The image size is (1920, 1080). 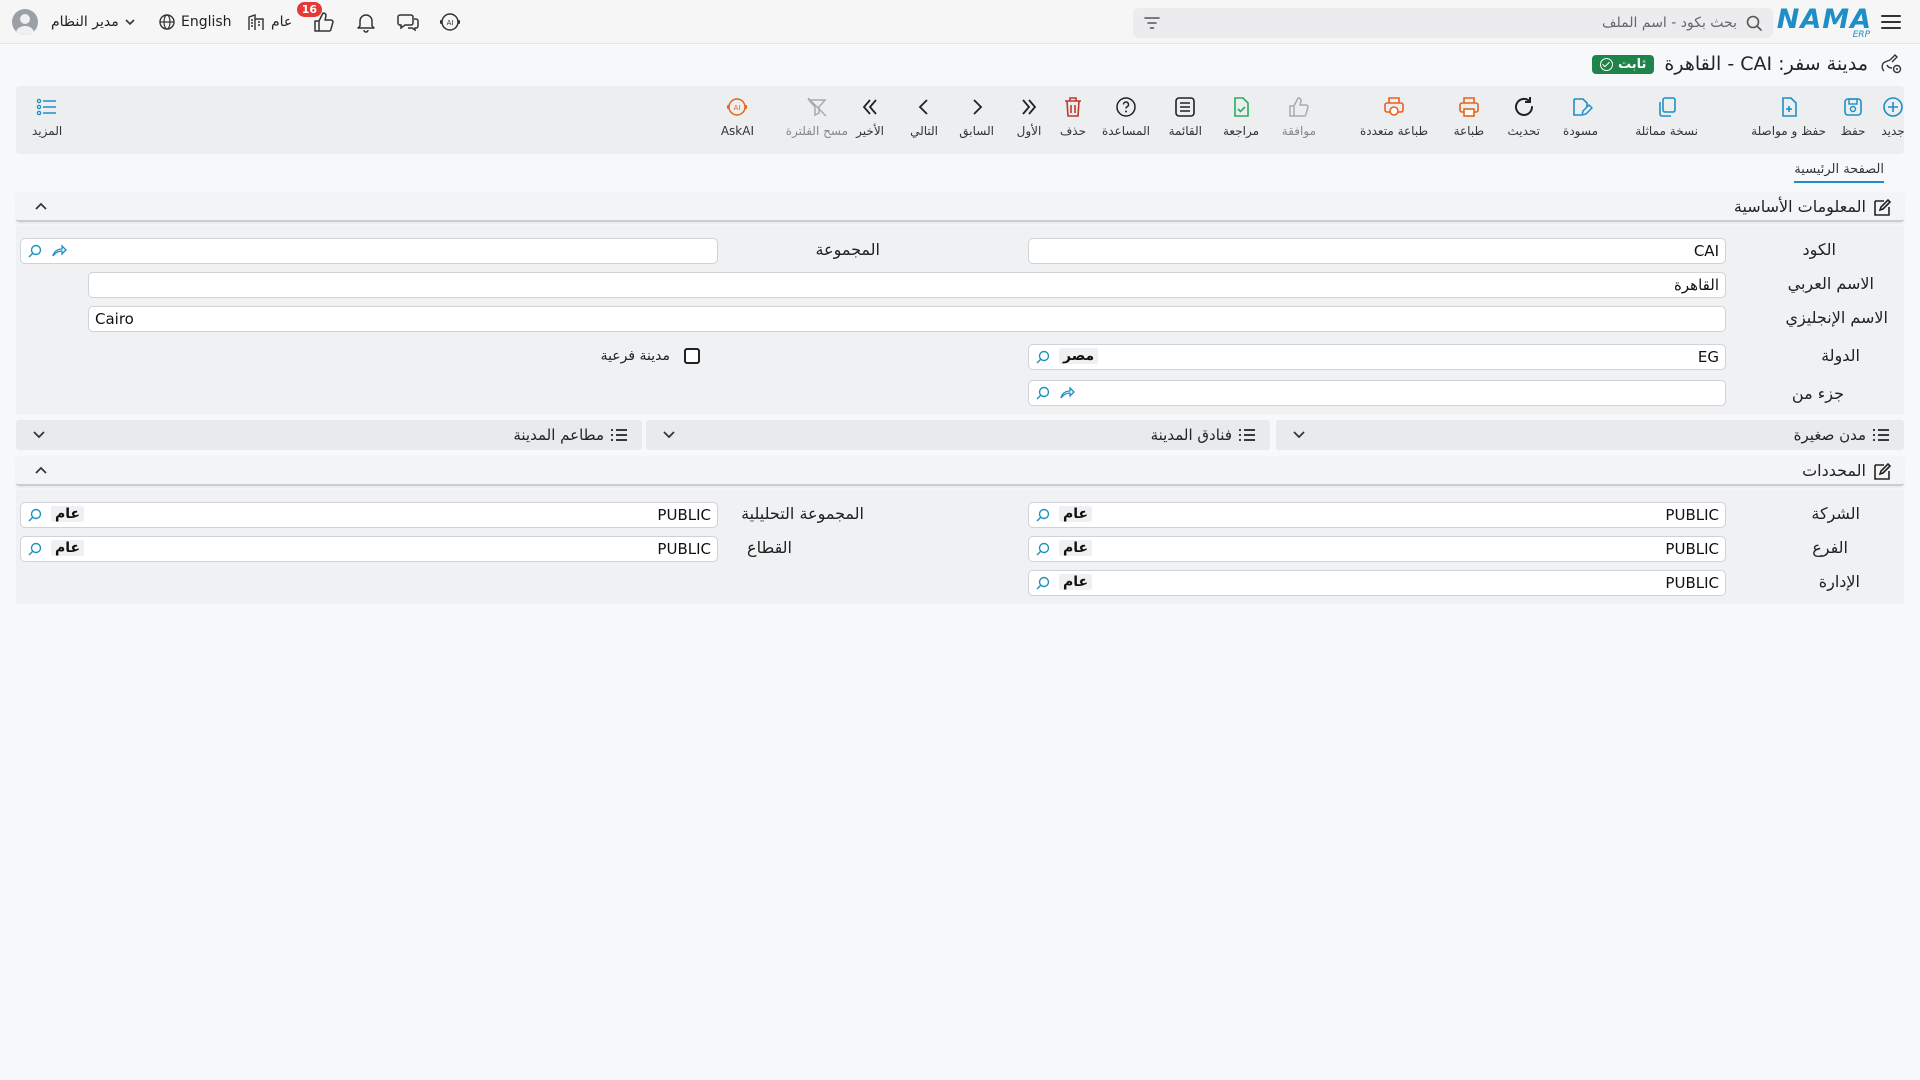 I want to click on country-field: EG مصر, so click(x=1377, y=357).